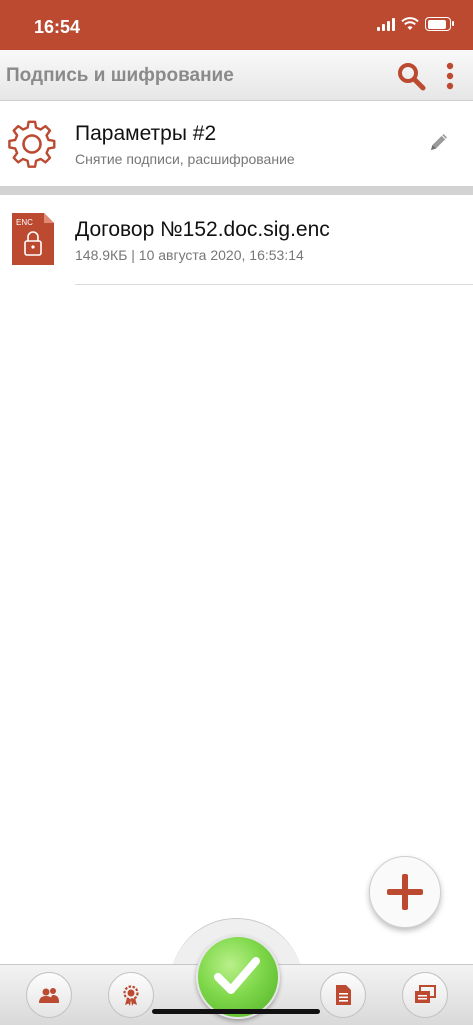 This screenshot has height=1025, width=473. What do you see at coordinates (202, 229) in the screenshot?
I see `file-name: Договор №152.doc.sig.enc` at bounding box center [202, 229].